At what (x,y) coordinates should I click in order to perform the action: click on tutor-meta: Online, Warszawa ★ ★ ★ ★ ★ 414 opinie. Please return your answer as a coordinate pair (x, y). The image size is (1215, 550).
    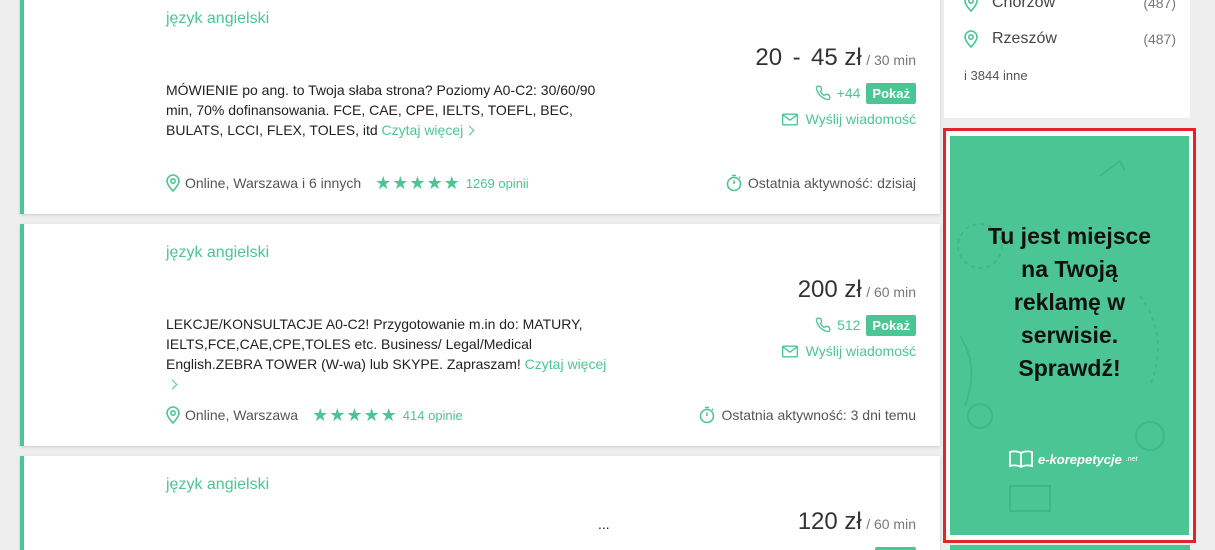
    Looking at the image, I should click on (314, 415).